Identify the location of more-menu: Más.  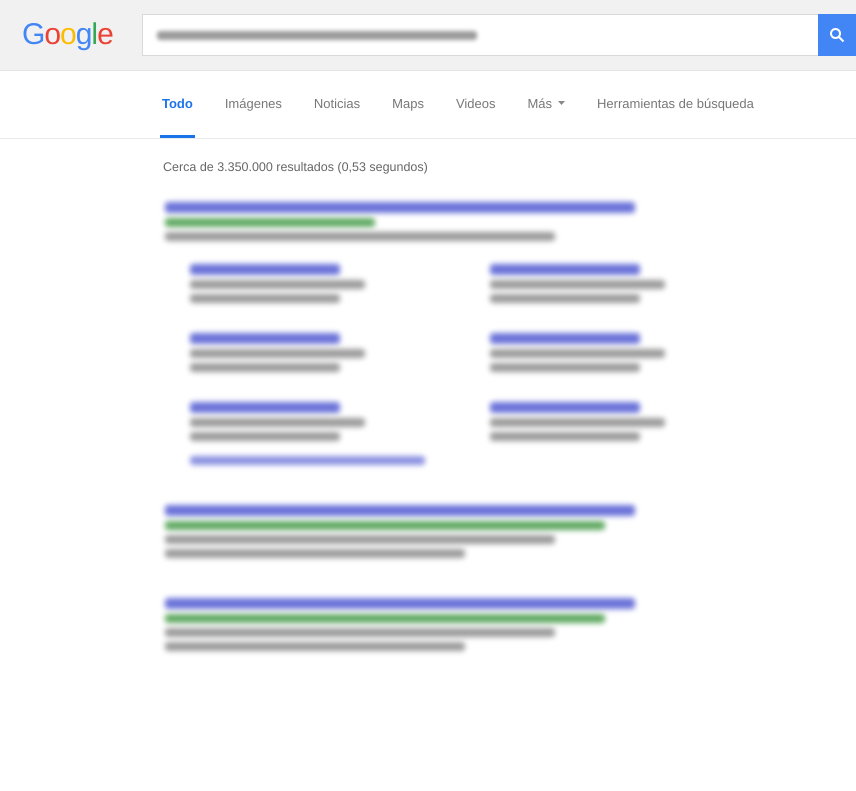
(546, 104).